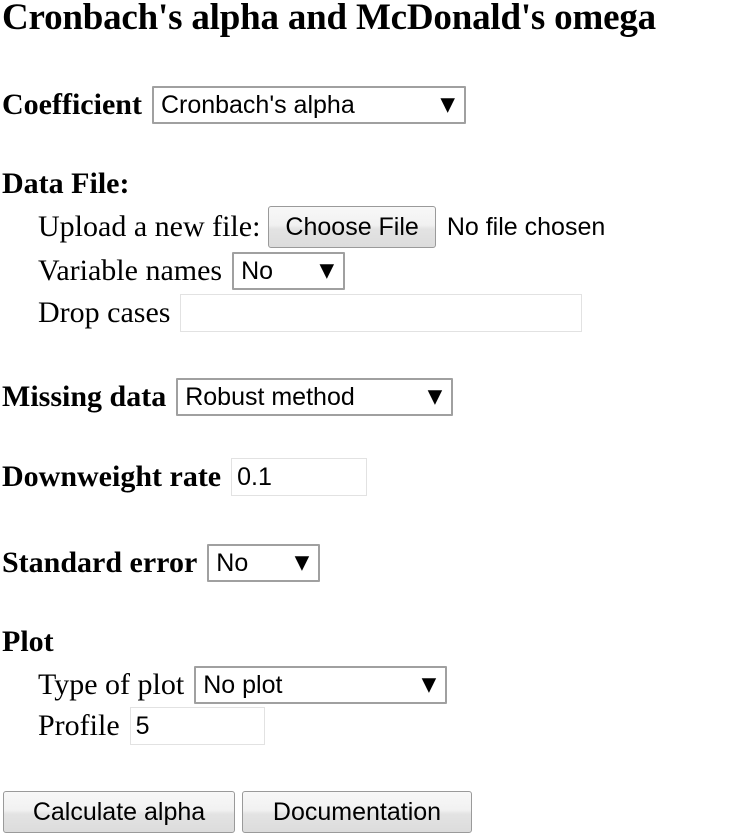 The width and height of the screenshot is (744, 836). I want to click on choose-file-button: Choose File, so click(352, 227).